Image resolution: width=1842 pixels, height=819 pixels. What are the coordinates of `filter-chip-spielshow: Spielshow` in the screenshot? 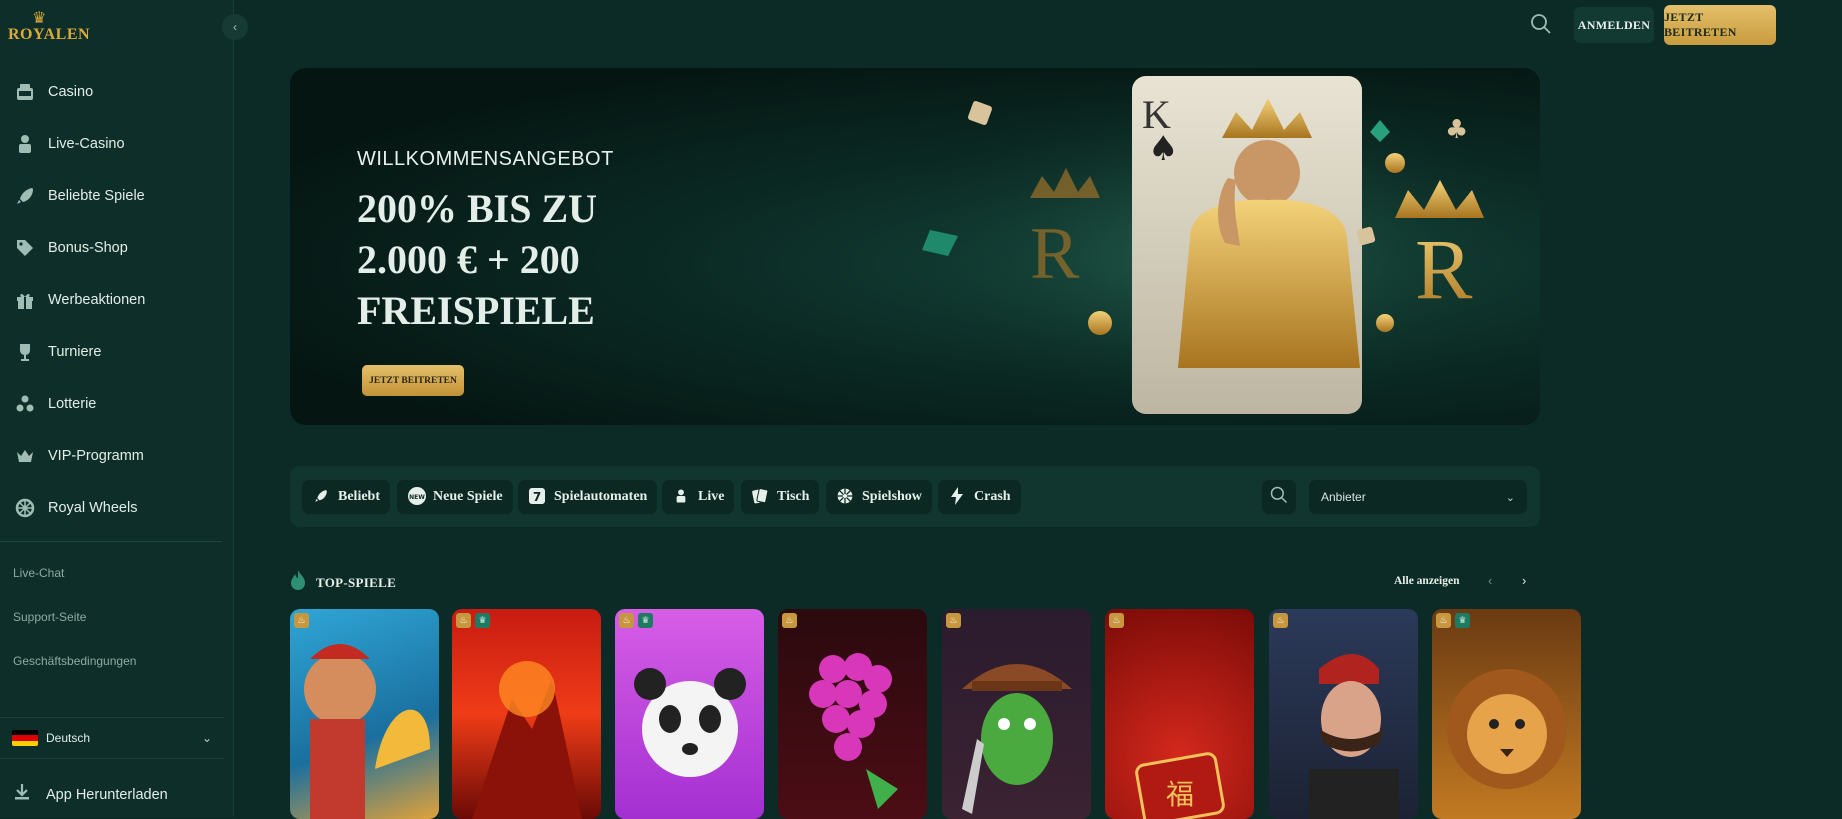 It's located at (879, 497).